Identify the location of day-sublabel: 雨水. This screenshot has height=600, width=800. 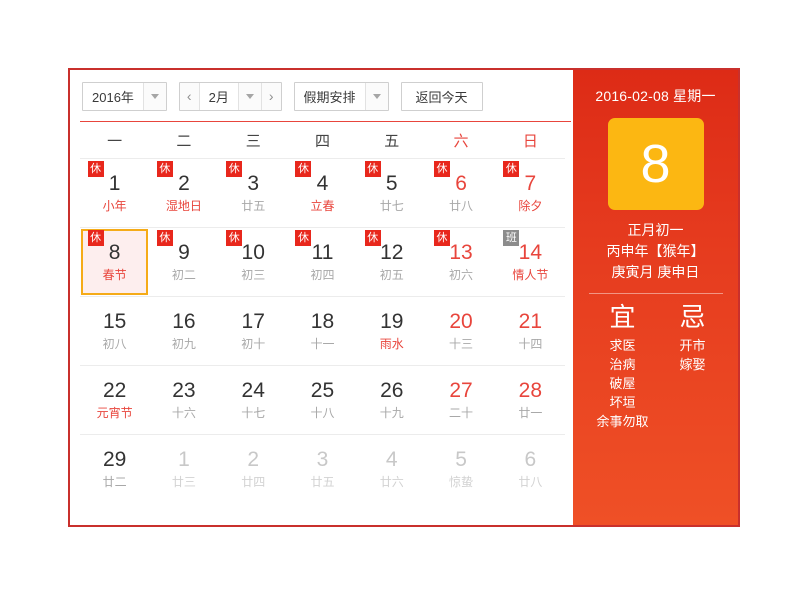
(391, 344).